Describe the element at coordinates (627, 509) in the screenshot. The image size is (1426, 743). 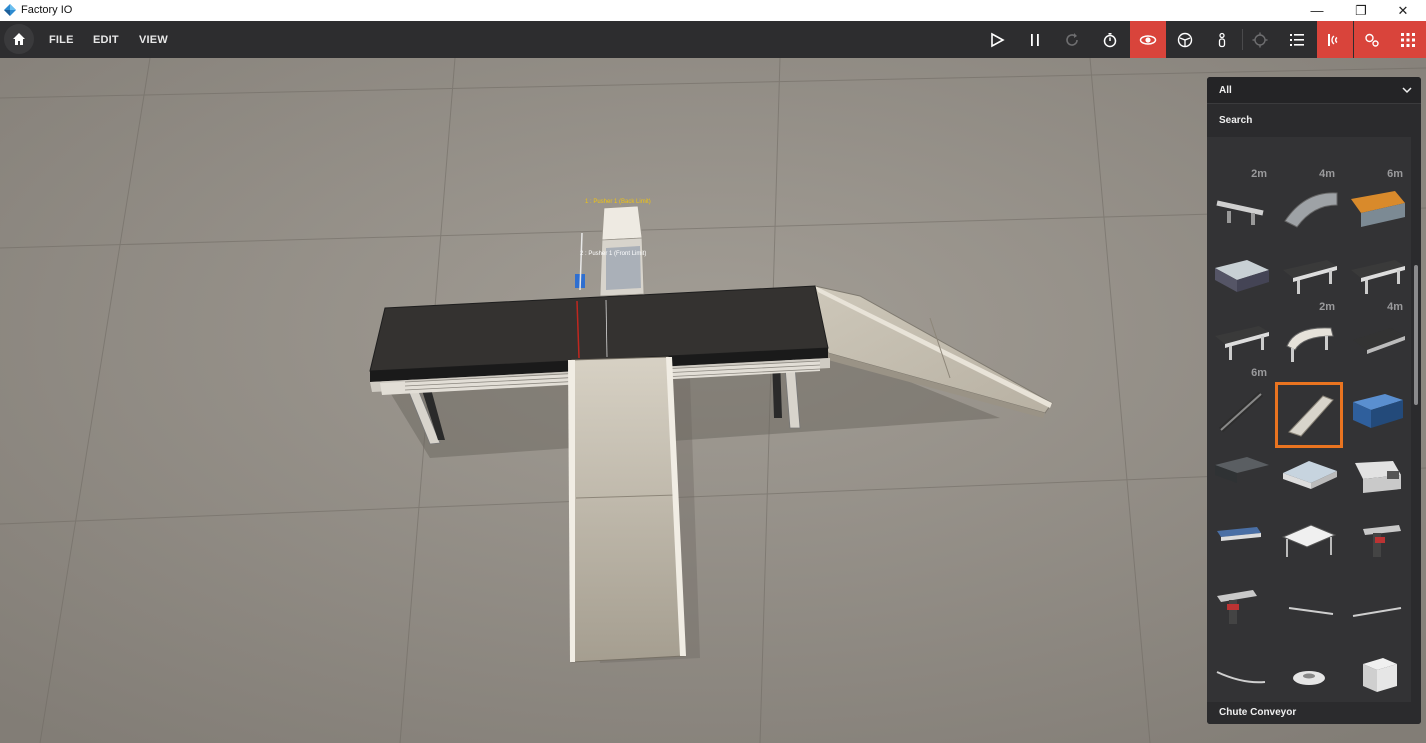
I see `straight-chute` at that location.